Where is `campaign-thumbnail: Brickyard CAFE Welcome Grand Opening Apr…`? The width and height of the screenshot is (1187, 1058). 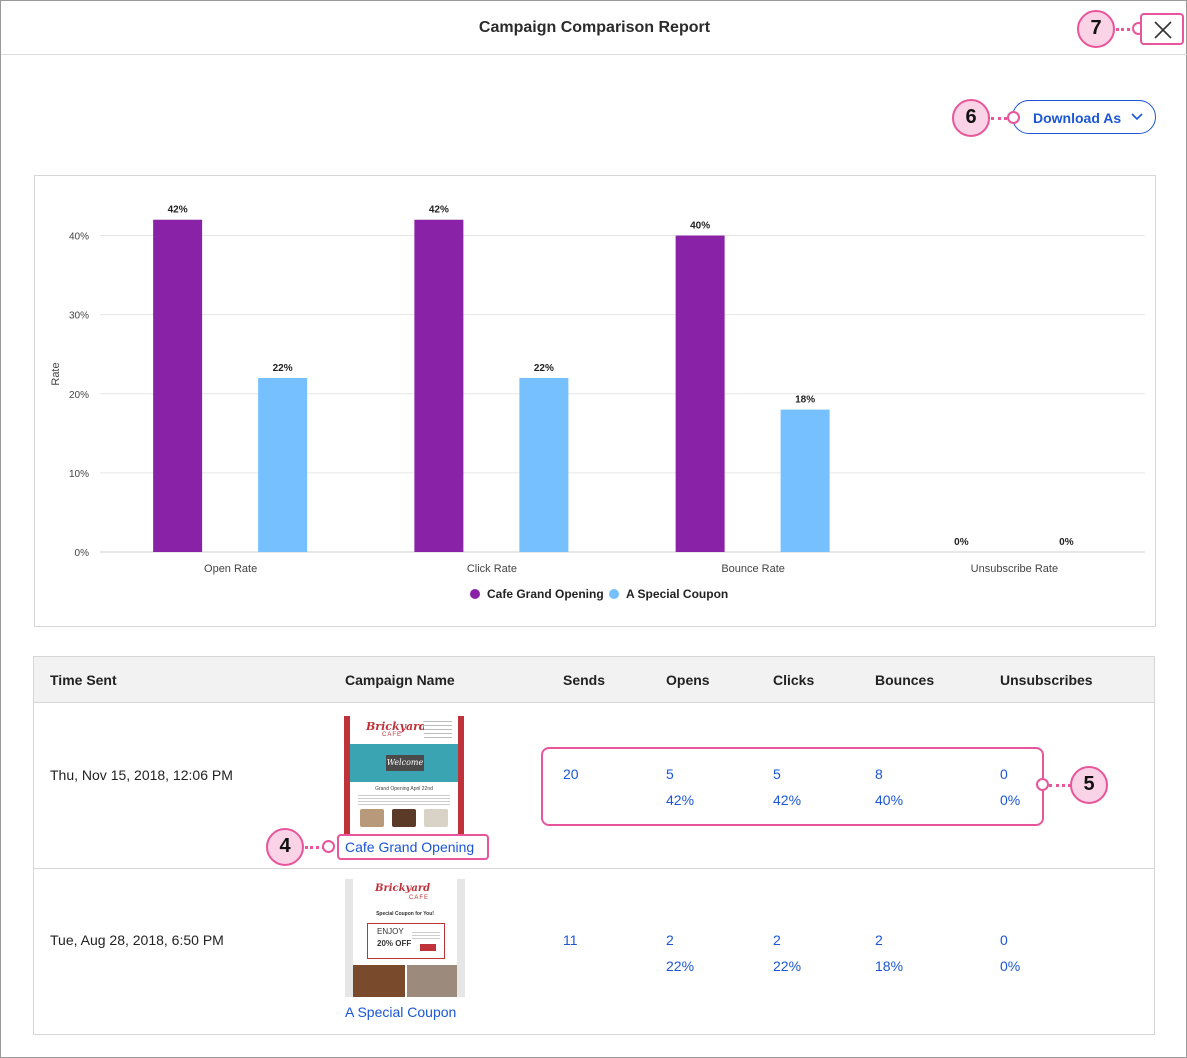
campaign-thumbnail: Brickyard CAFE Welcome Grand Opening Apr… is located at coordinates (404, 775).